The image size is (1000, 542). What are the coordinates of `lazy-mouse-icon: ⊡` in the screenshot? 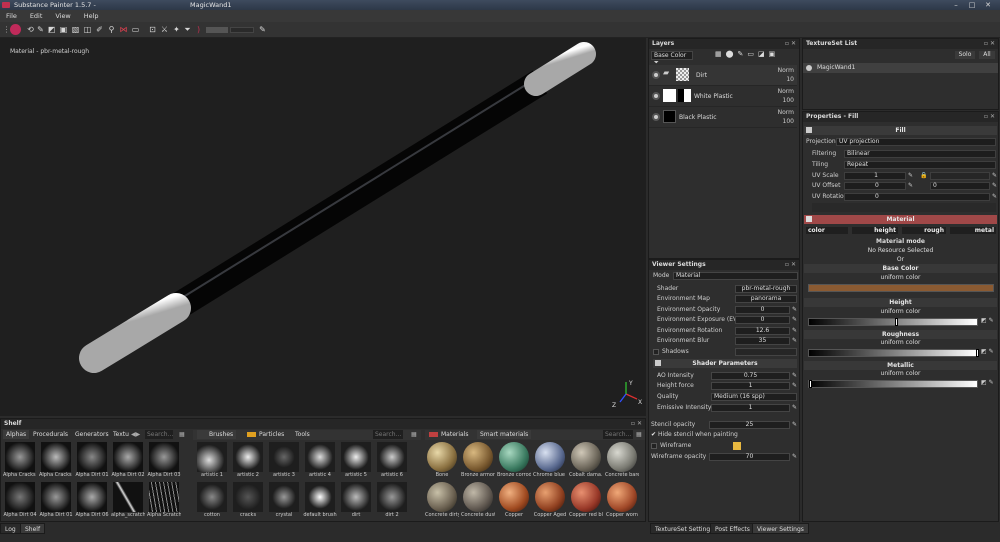 It's located at (152, 29).